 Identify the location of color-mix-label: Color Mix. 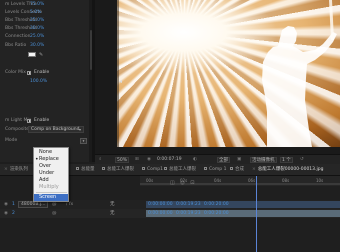
(15, 72).